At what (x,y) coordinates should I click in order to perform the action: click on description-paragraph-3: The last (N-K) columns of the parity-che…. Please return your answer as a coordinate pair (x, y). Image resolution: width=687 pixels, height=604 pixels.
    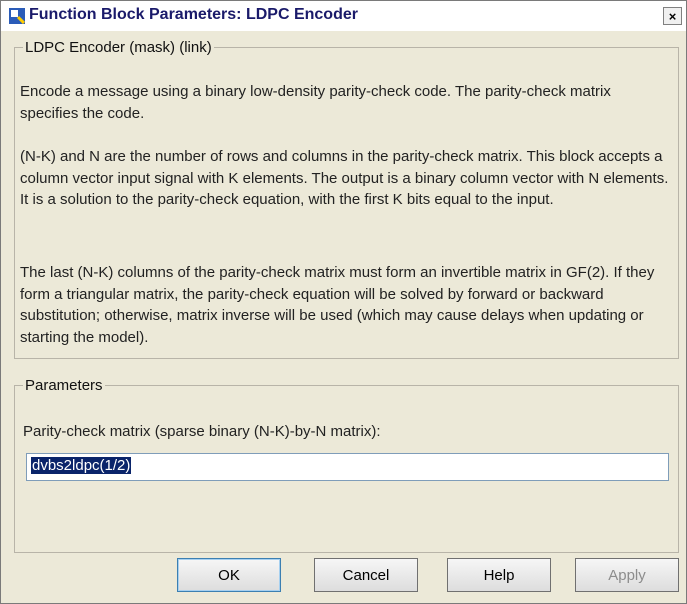
    Looking at the image, I should click on (337, 305).